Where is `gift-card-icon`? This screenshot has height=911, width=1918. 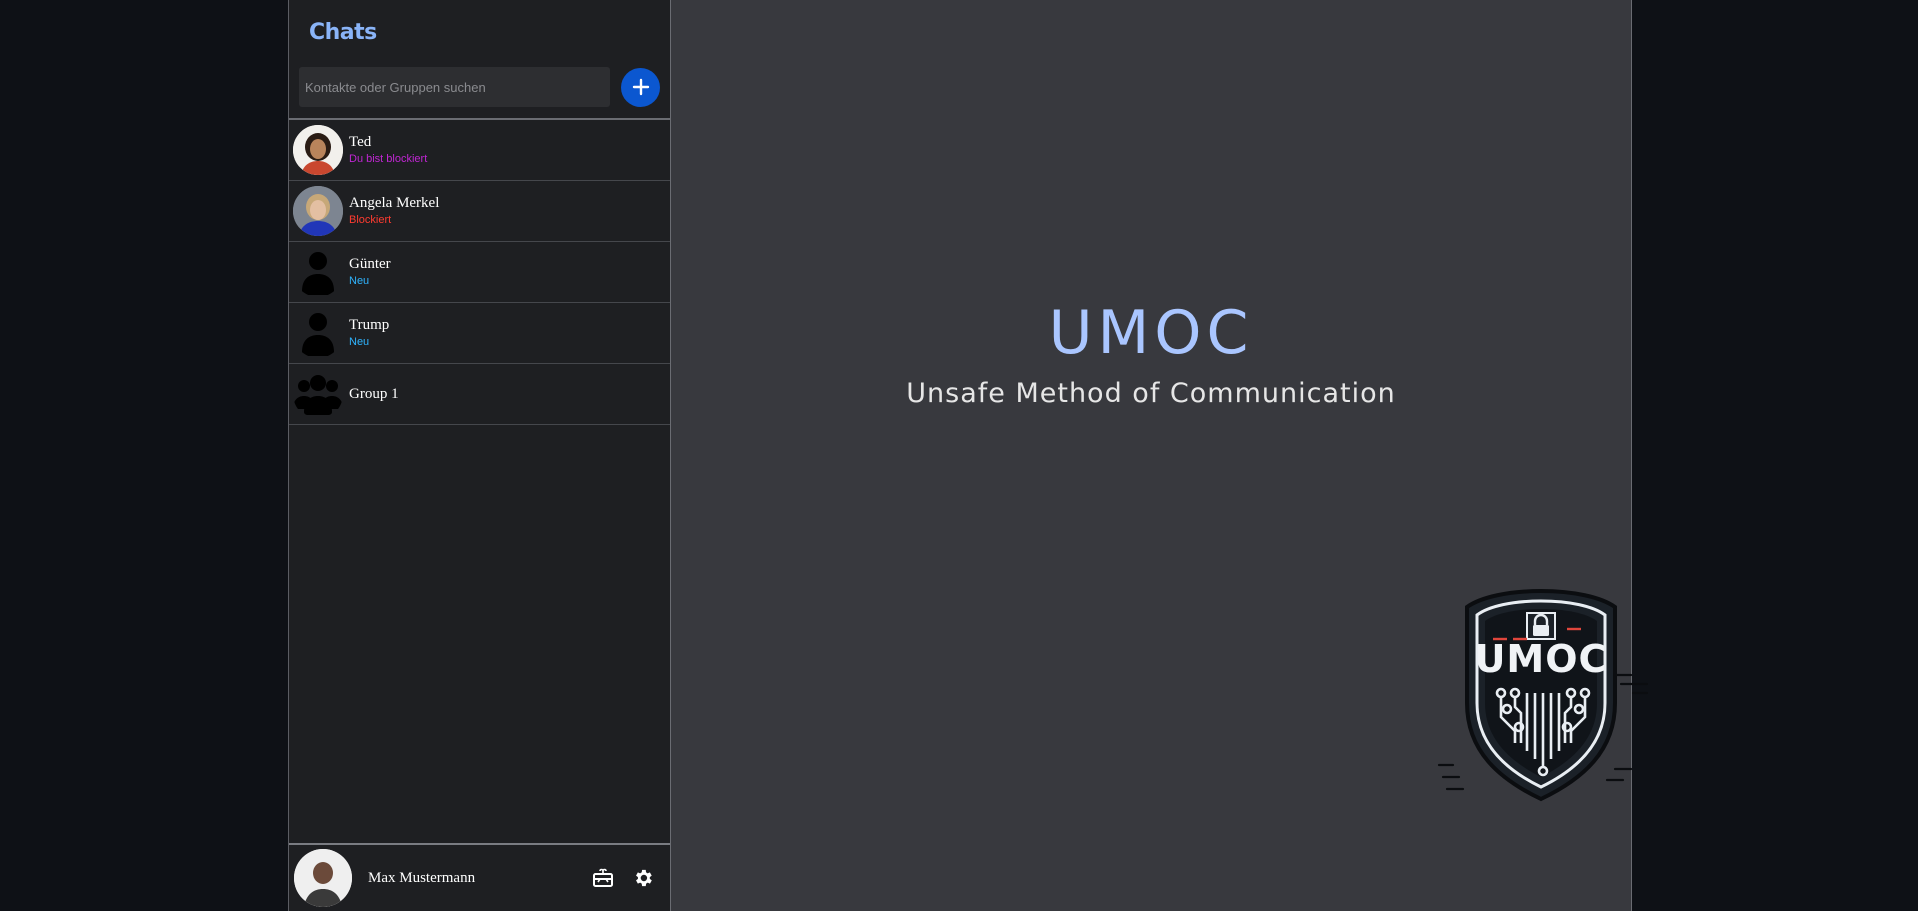
gift-card-icon is located at coordinates (603, 878).